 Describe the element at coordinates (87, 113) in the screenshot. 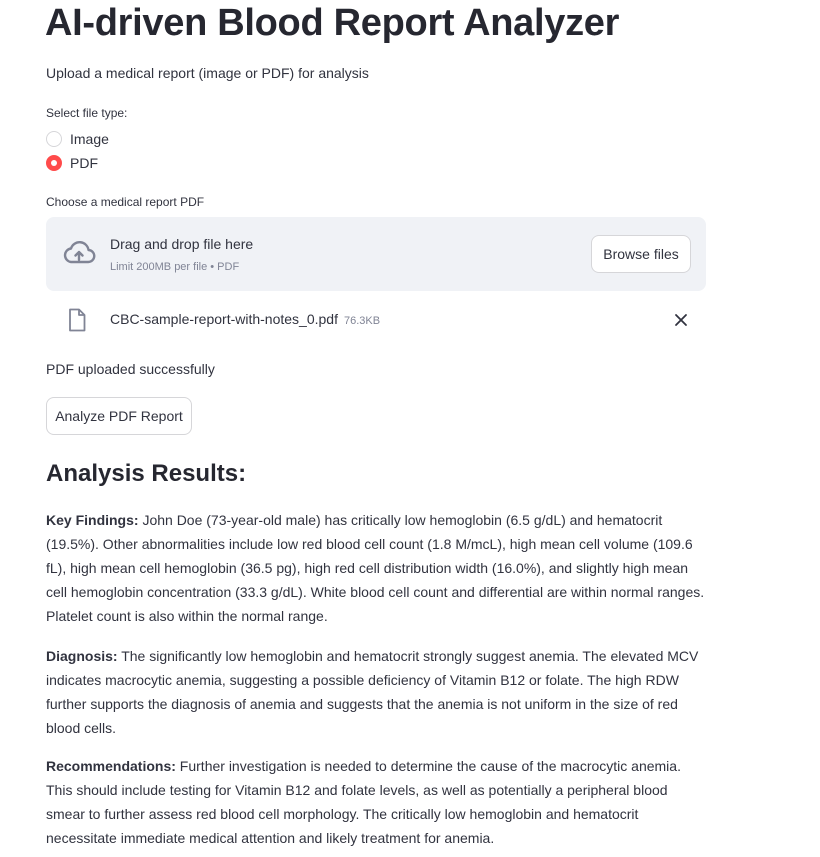

I see `file-type-label: Select file type:` at that location.